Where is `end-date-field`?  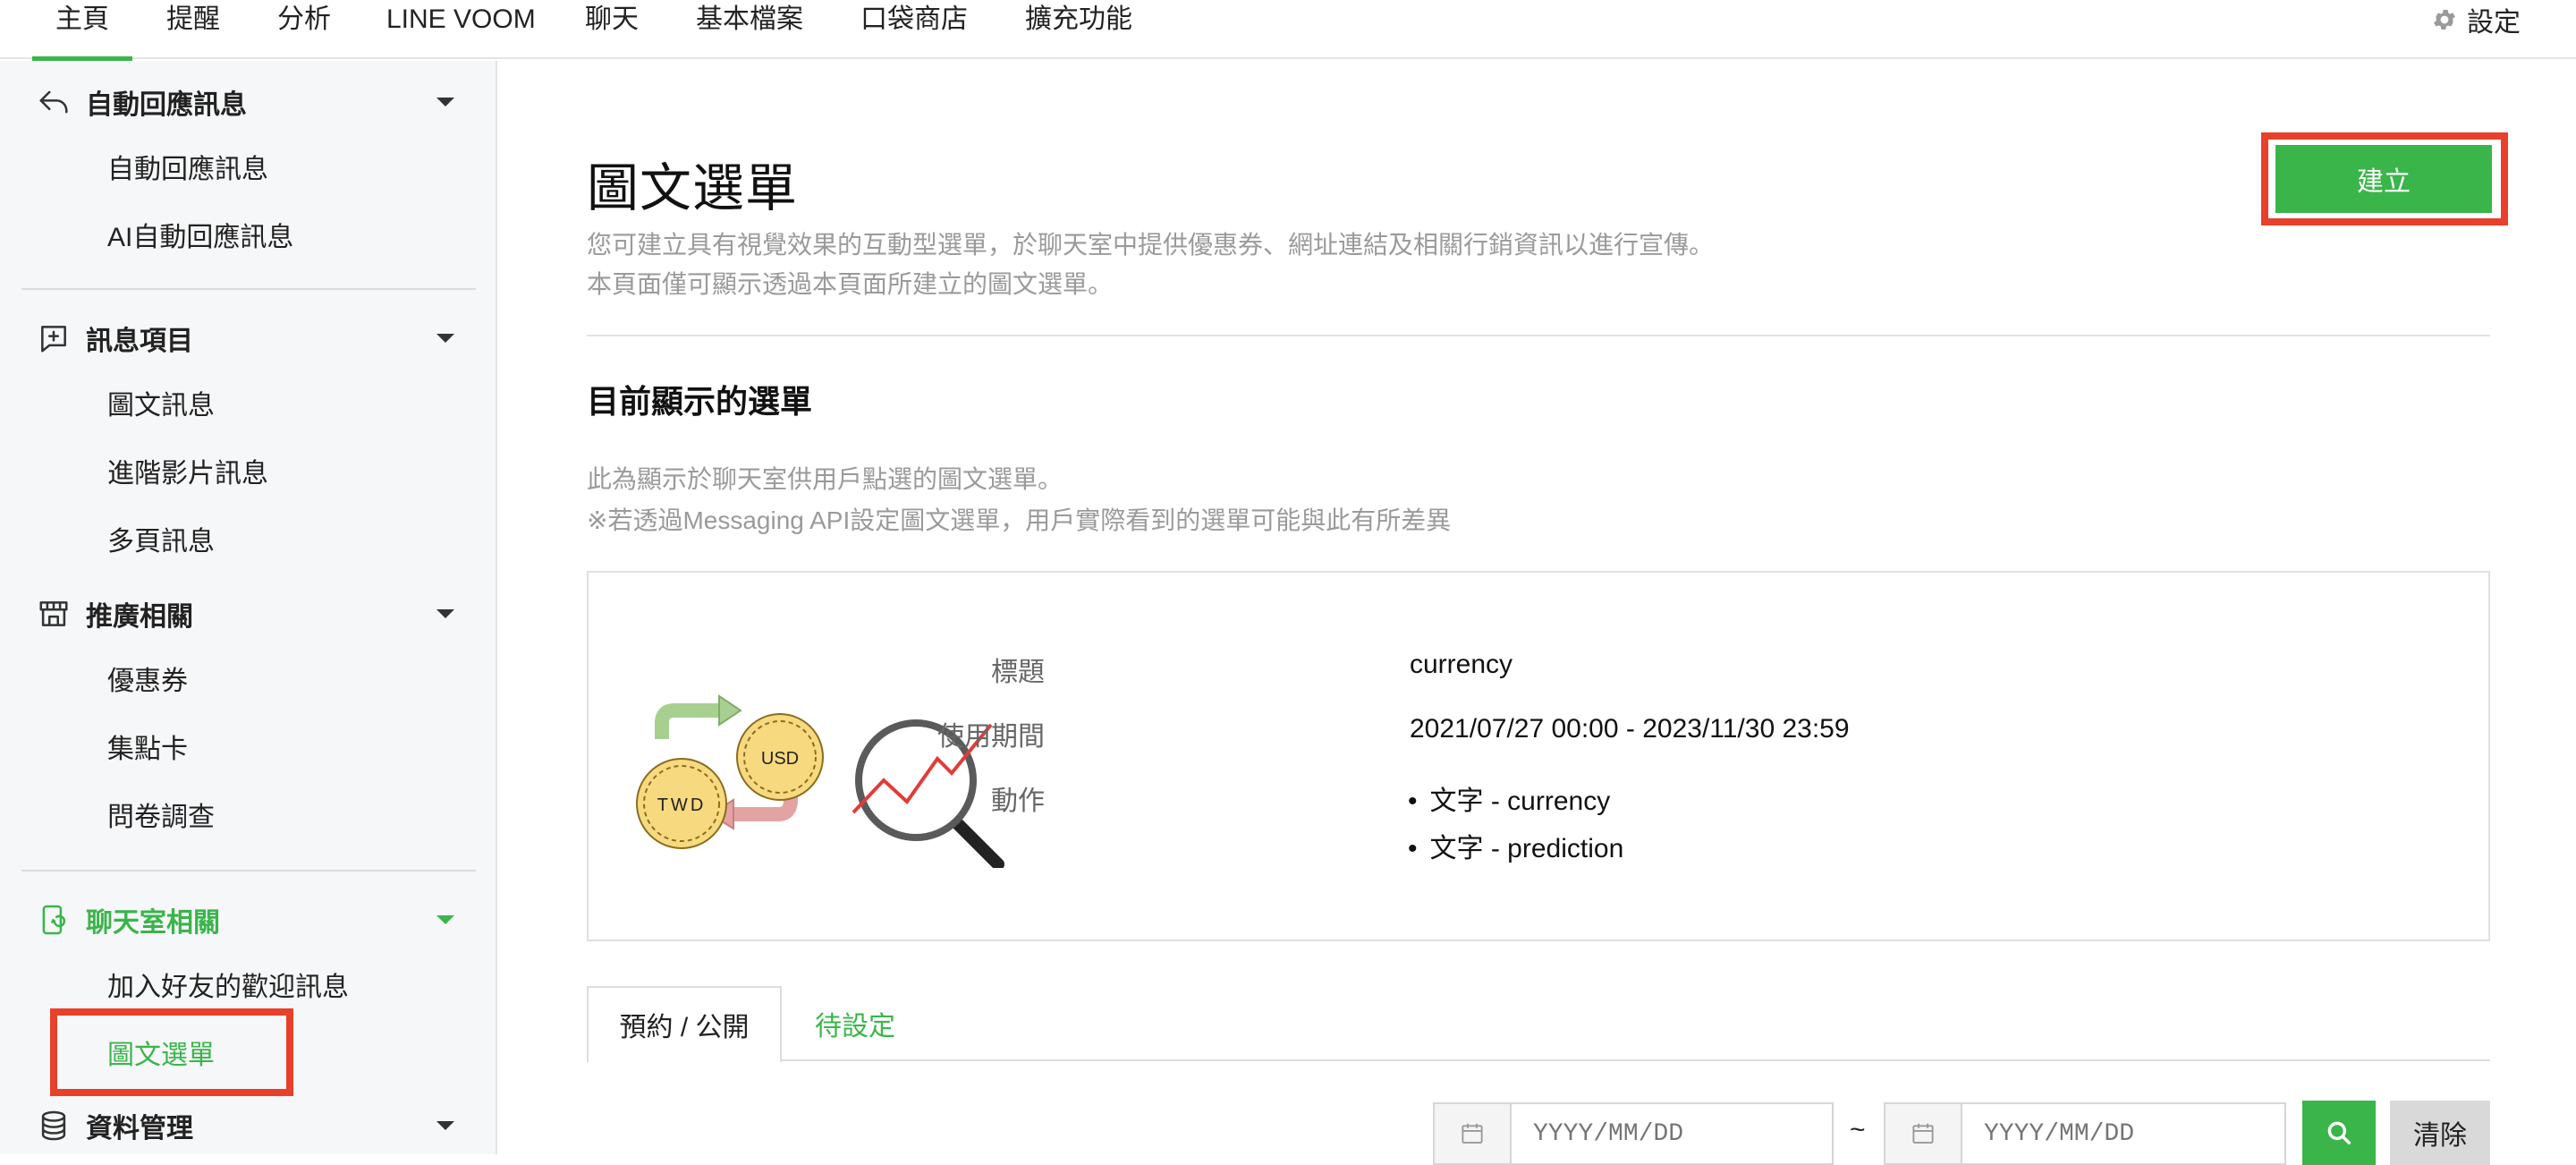
end-date-field is located at coordinates (2085, 1133).